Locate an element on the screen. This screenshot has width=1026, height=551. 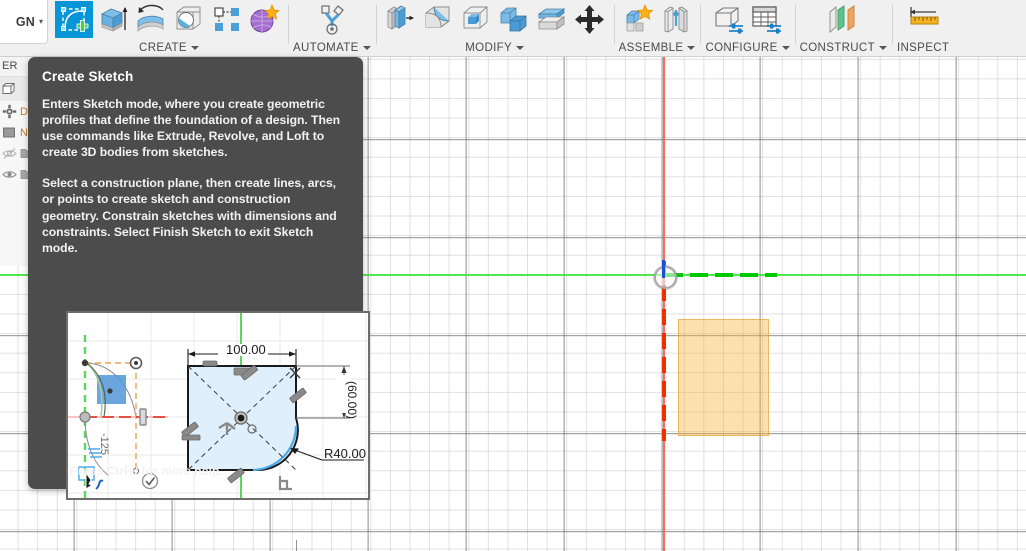
sphere-button is located at coordinates (188, 19).